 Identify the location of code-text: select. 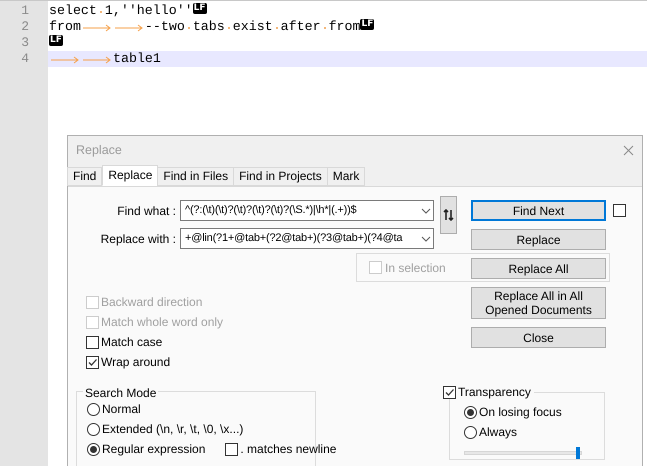
(73, 11).